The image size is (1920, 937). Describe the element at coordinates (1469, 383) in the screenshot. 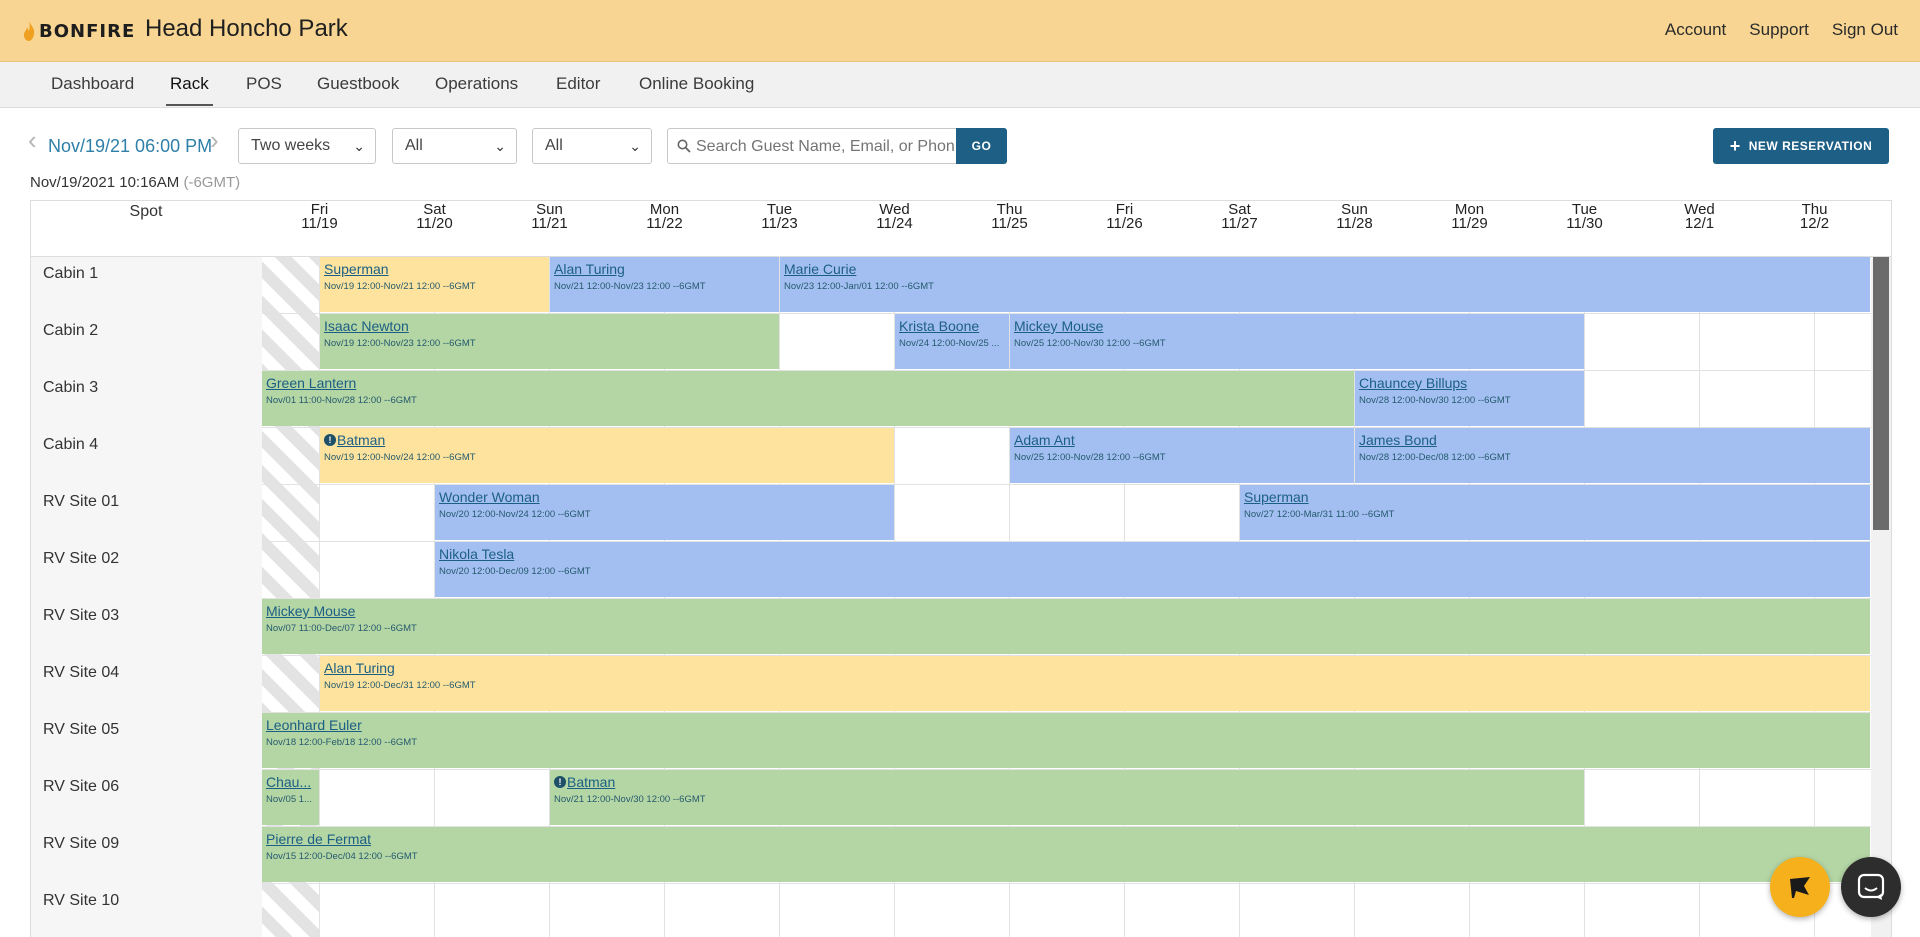

I see `reservation-guest-name: Chauncey Billups` at that location.